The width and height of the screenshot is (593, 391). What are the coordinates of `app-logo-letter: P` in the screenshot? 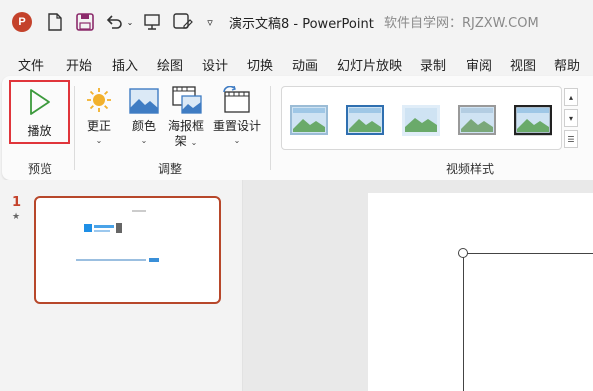 It's located at (22, 22).